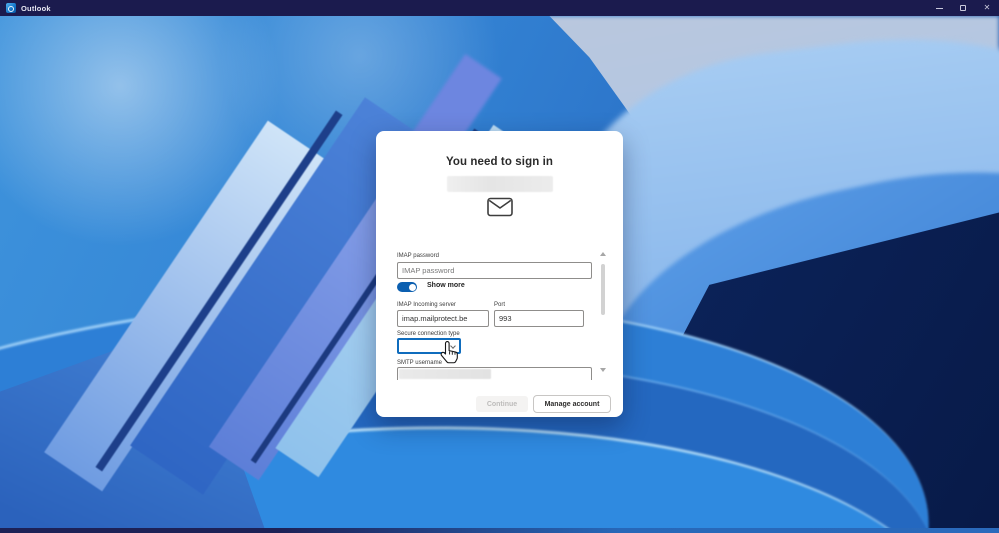 Image resolution: width=999 pixels, height=533 pixels. I want to click on outlook-app-icon, so click(11, 8).